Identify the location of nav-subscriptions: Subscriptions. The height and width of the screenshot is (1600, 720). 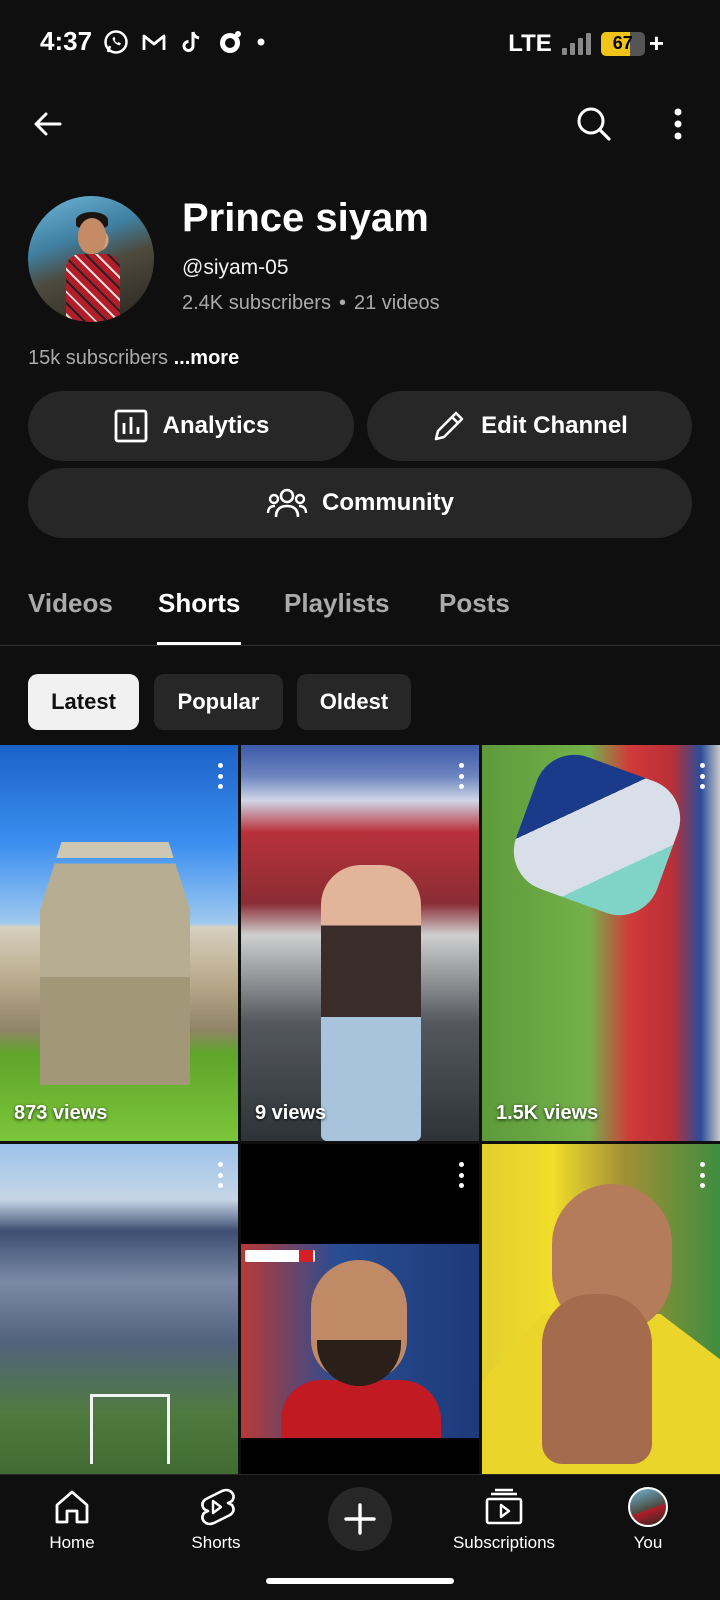
(504, 1520).